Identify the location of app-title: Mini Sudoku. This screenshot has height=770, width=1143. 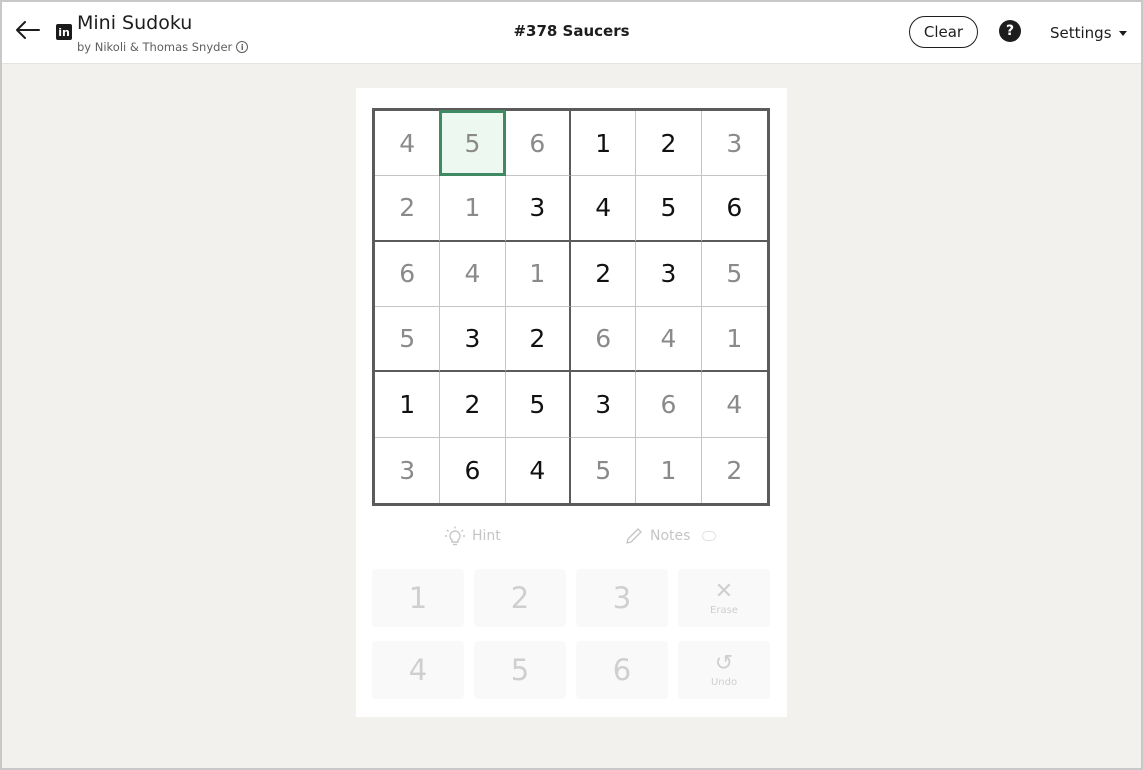
(135, 23).